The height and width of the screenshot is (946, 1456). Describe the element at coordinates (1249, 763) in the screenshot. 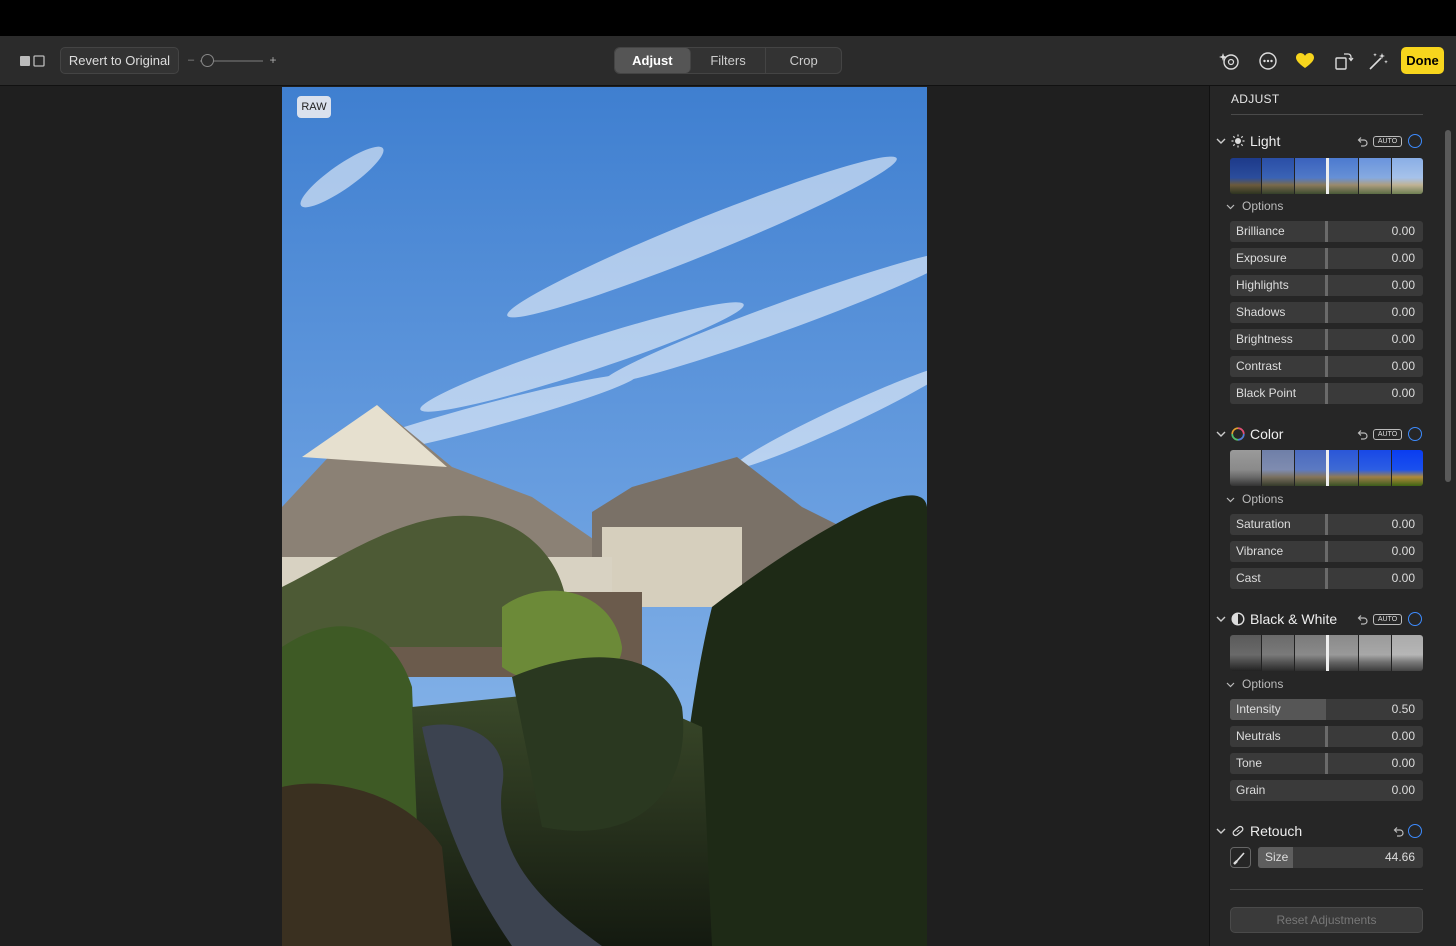

I see `slider-label: Tone` at that location.